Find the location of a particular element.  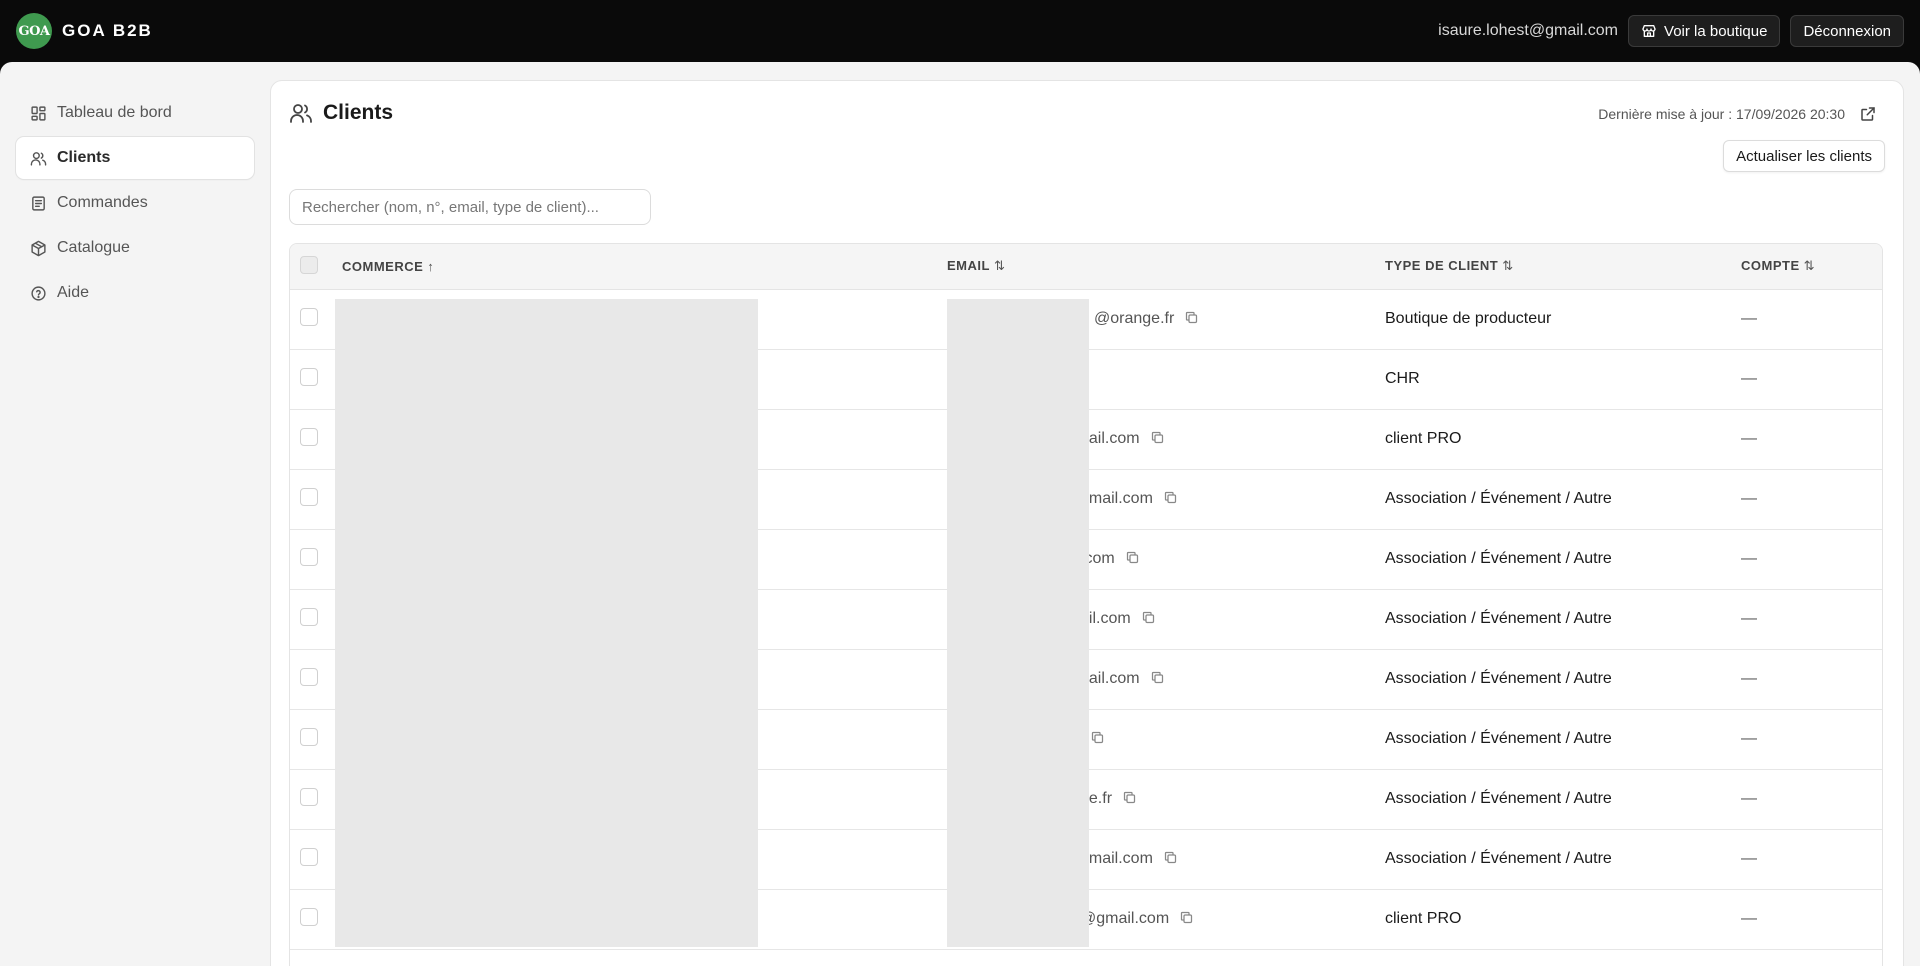

page-header: Clients is located at coordinates (341, 113).